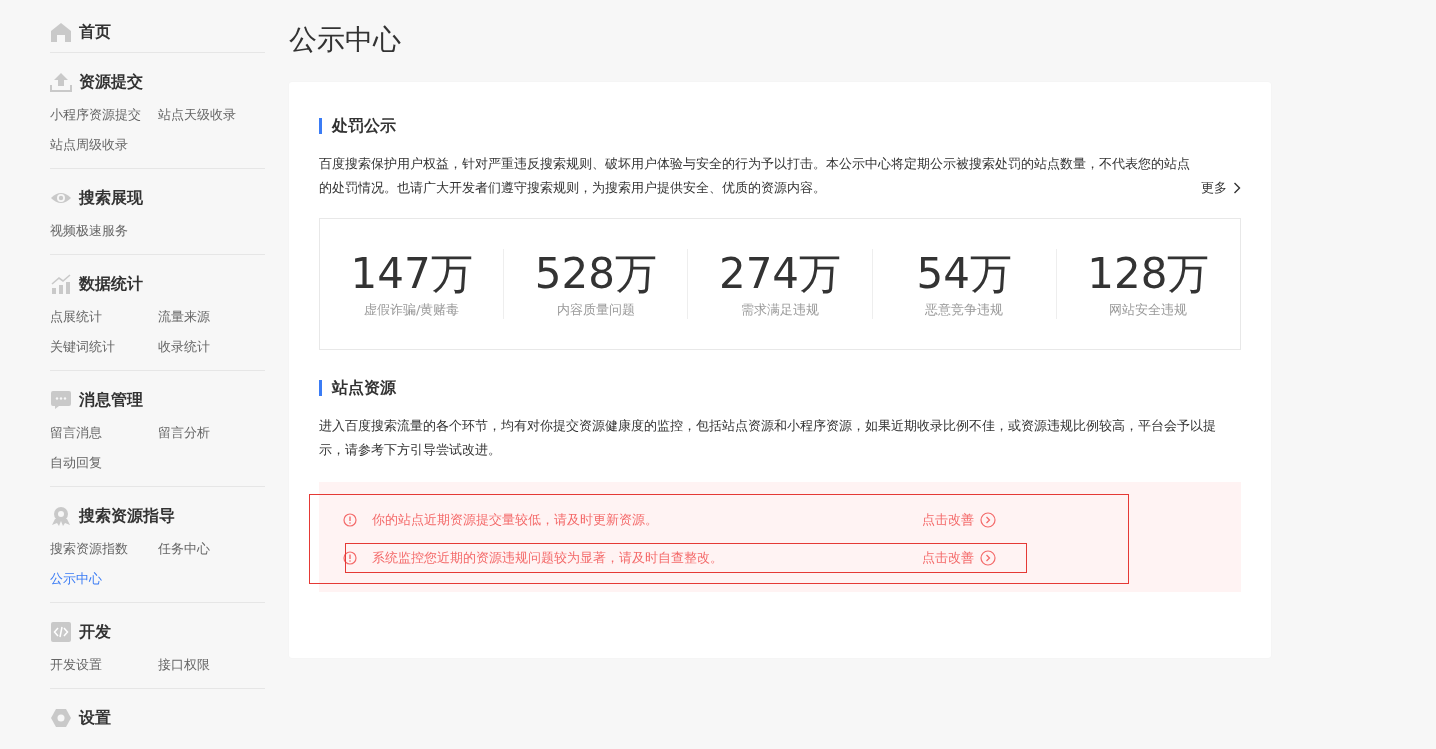 This screenshot has height=749, width=1436. I want to click on settings-icon, so click(61, 718).